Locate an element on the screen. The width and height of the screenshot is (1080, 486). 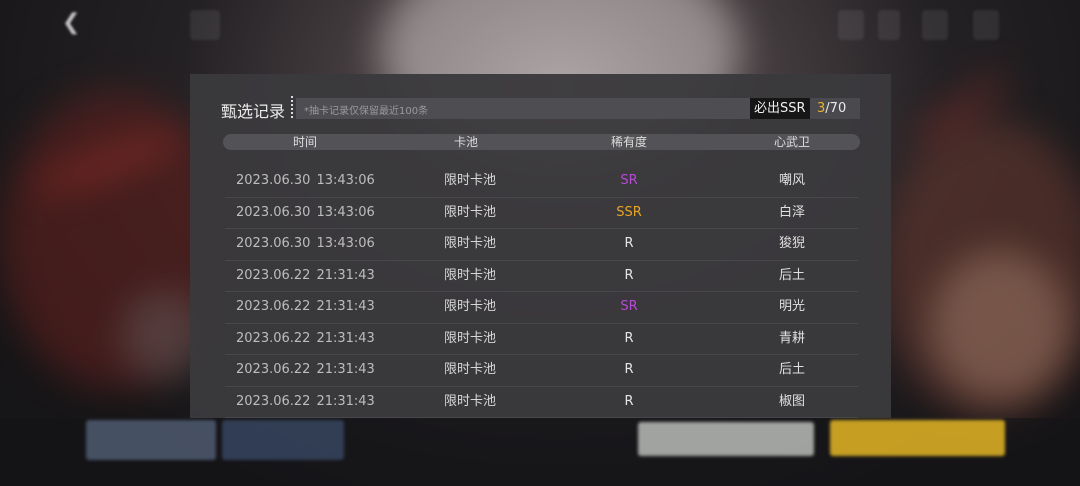
back-arrow-icon: ❮ is located at coordinates (71, 22).